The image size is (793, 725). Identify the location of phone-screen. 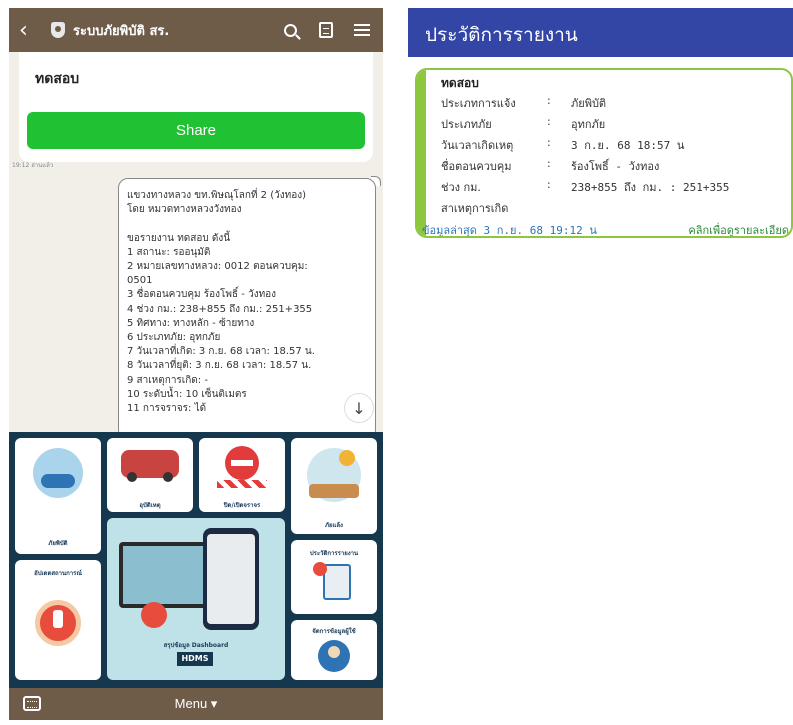
(231, 579).